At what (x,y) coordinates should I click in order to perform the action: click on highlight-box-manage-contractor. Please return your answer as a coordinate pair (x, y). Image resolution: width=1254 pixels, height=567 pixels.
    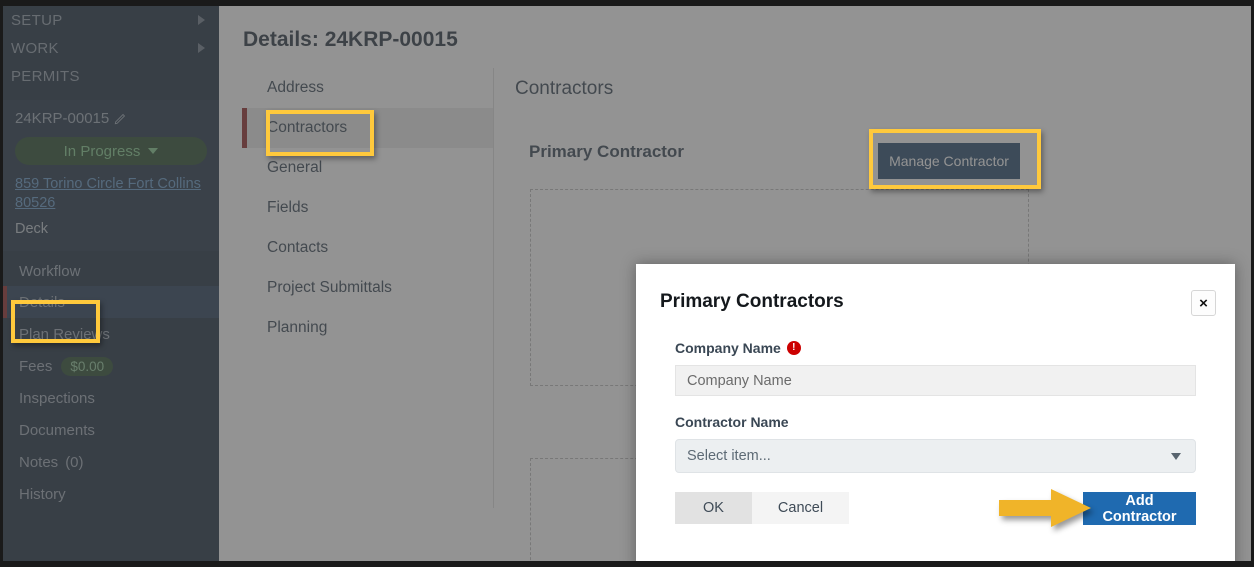
    Looking at the image, I should click on (955, 159).